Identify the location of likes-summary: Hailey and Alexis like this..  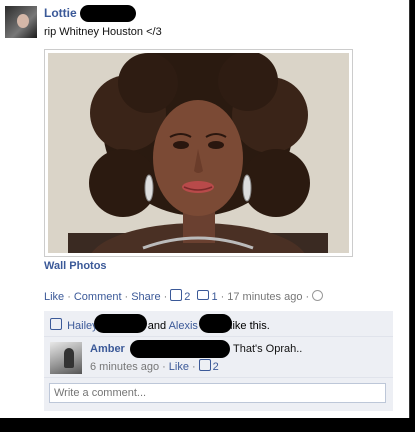
(218, 324).